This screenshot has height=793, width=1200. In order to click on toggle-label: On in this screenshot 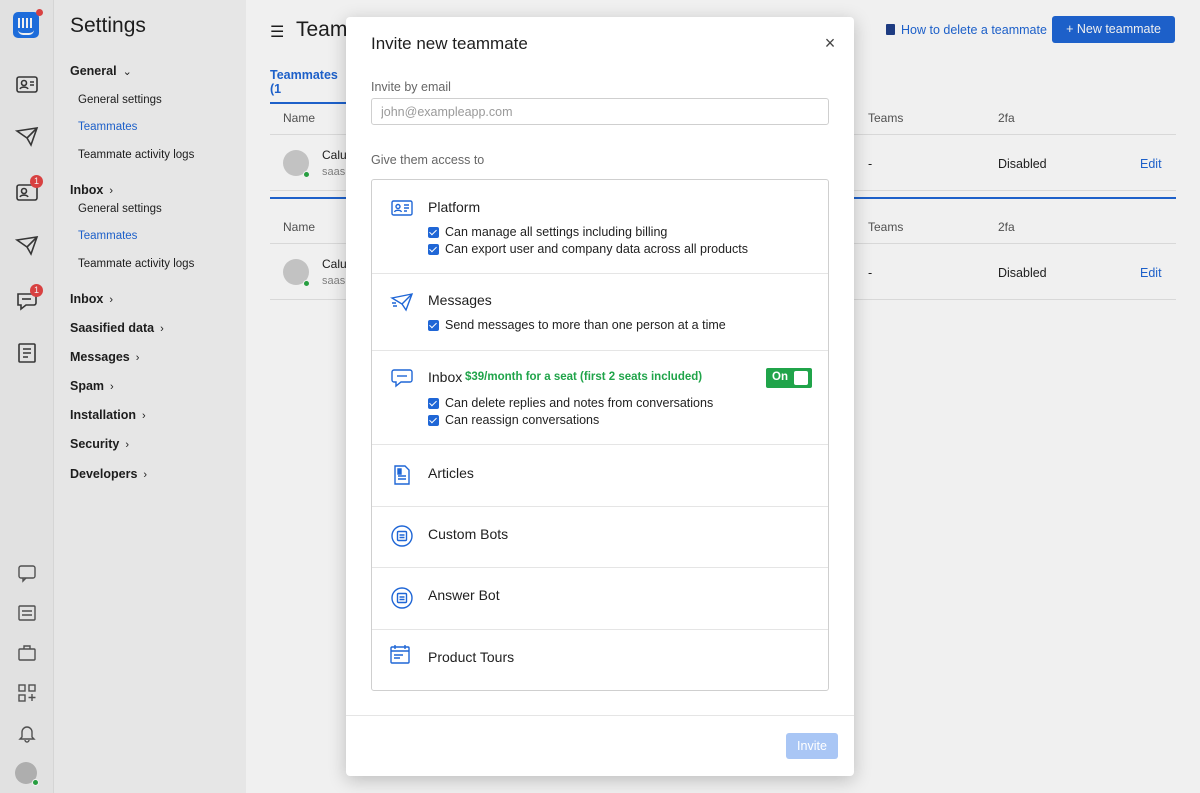, I will do `click(780, 377)`.